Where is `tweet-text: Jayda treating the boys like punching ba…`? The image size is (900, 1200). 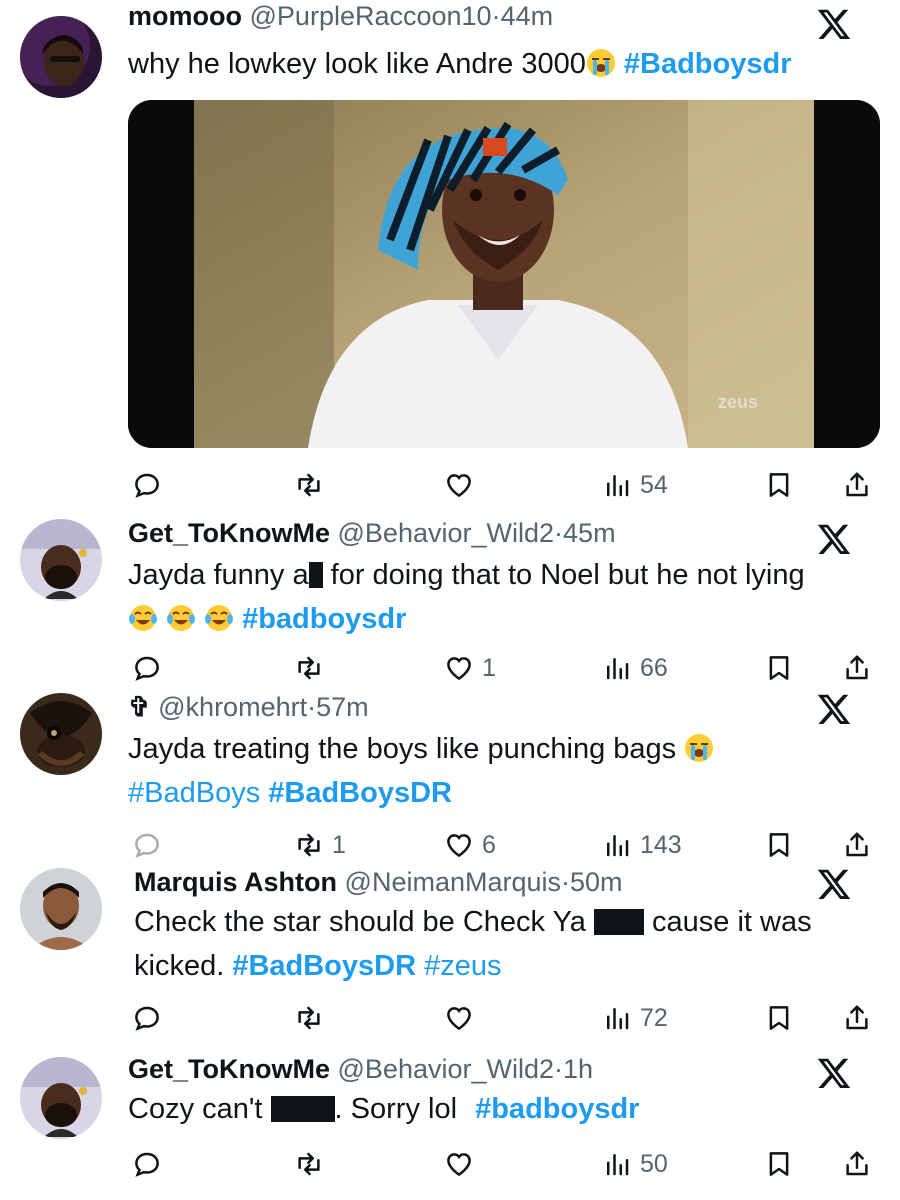 tweet-text: Jayda treating the boys like punching ba… is located at coordinates (421, 771).